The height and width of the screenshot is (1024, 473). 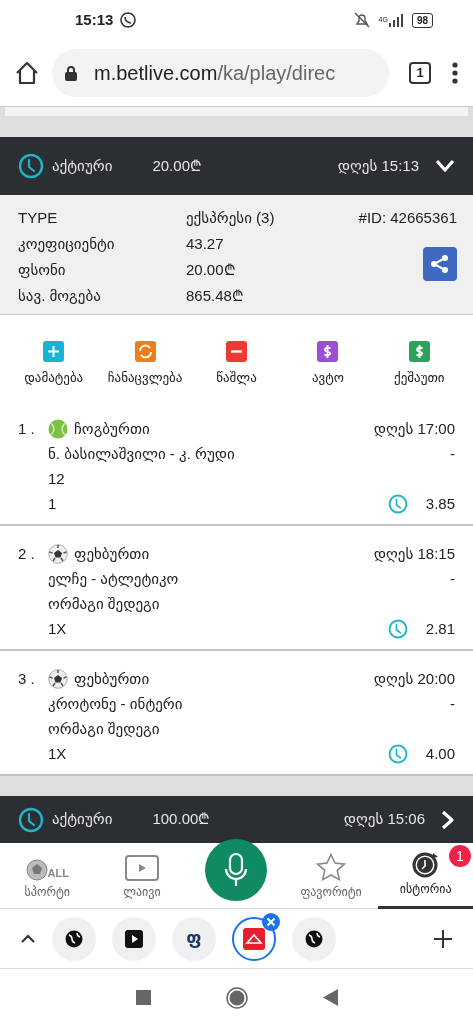 What do you see at coordinates (27, 429) in the screenshot?
I see `bet-number: 1 .` at bounding box center [27, 429].